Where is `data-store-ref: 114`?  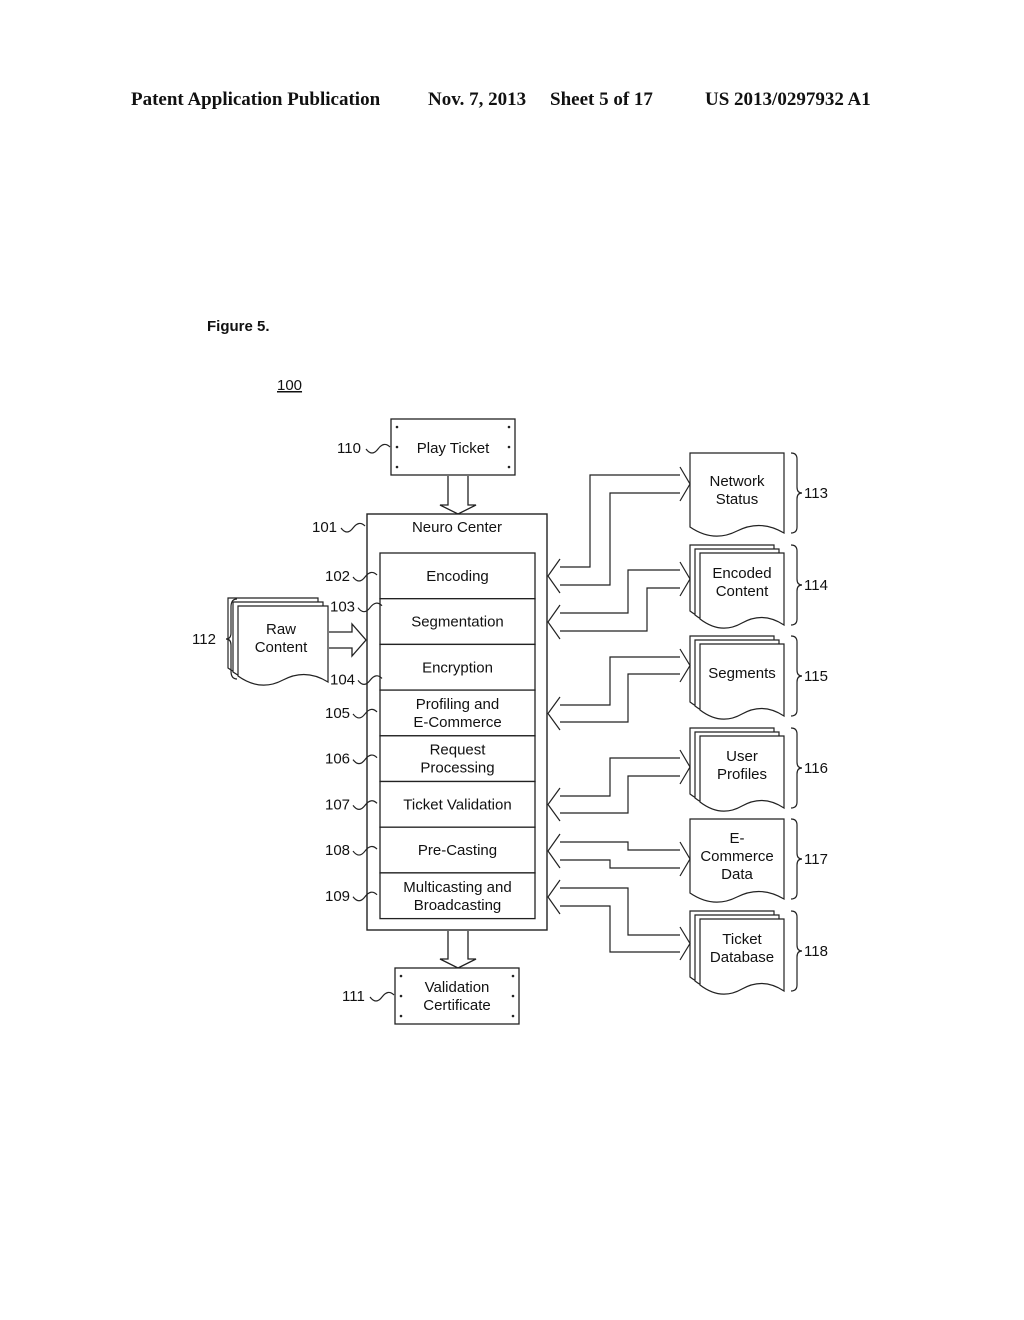
data-store-ref: 114 is located at coordinates (816, 585).